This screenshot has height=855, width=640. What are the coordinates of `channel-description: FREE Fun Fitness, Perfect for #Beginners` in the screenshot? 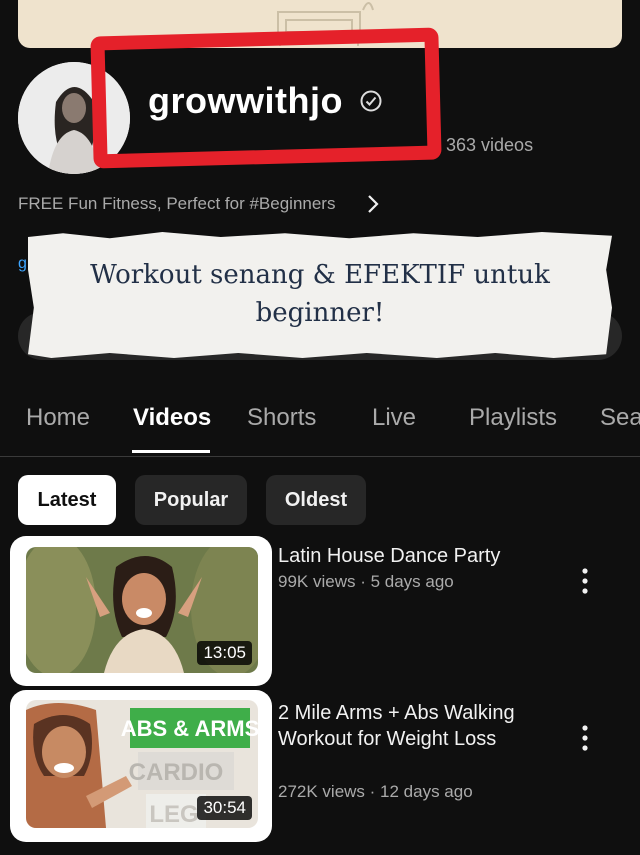 It's located at (176, 204).